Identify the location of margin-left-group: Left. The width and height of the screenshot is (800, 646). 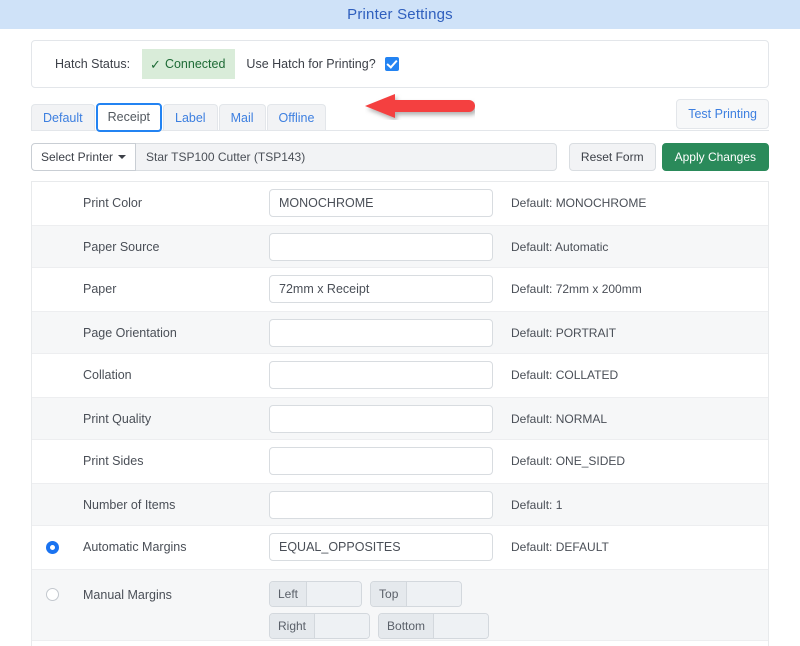
(316, 594).